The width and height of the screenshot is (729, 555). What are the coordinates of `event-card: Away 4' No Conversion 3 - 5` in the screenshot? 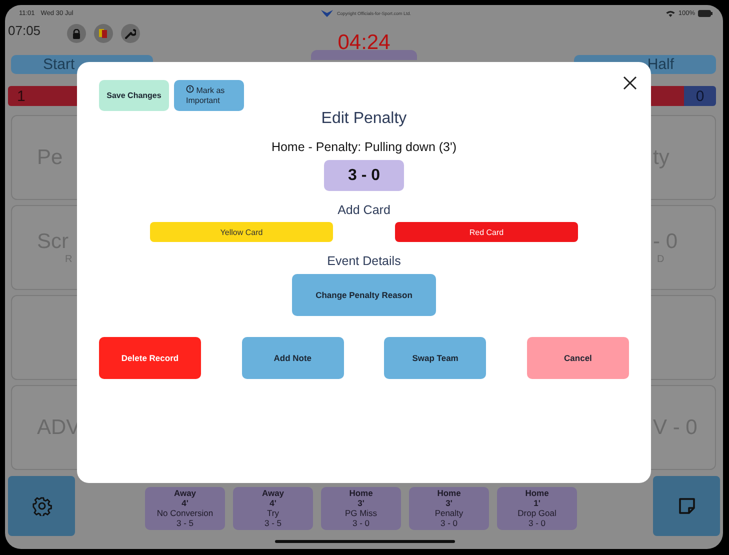 It's located at (185, 508).